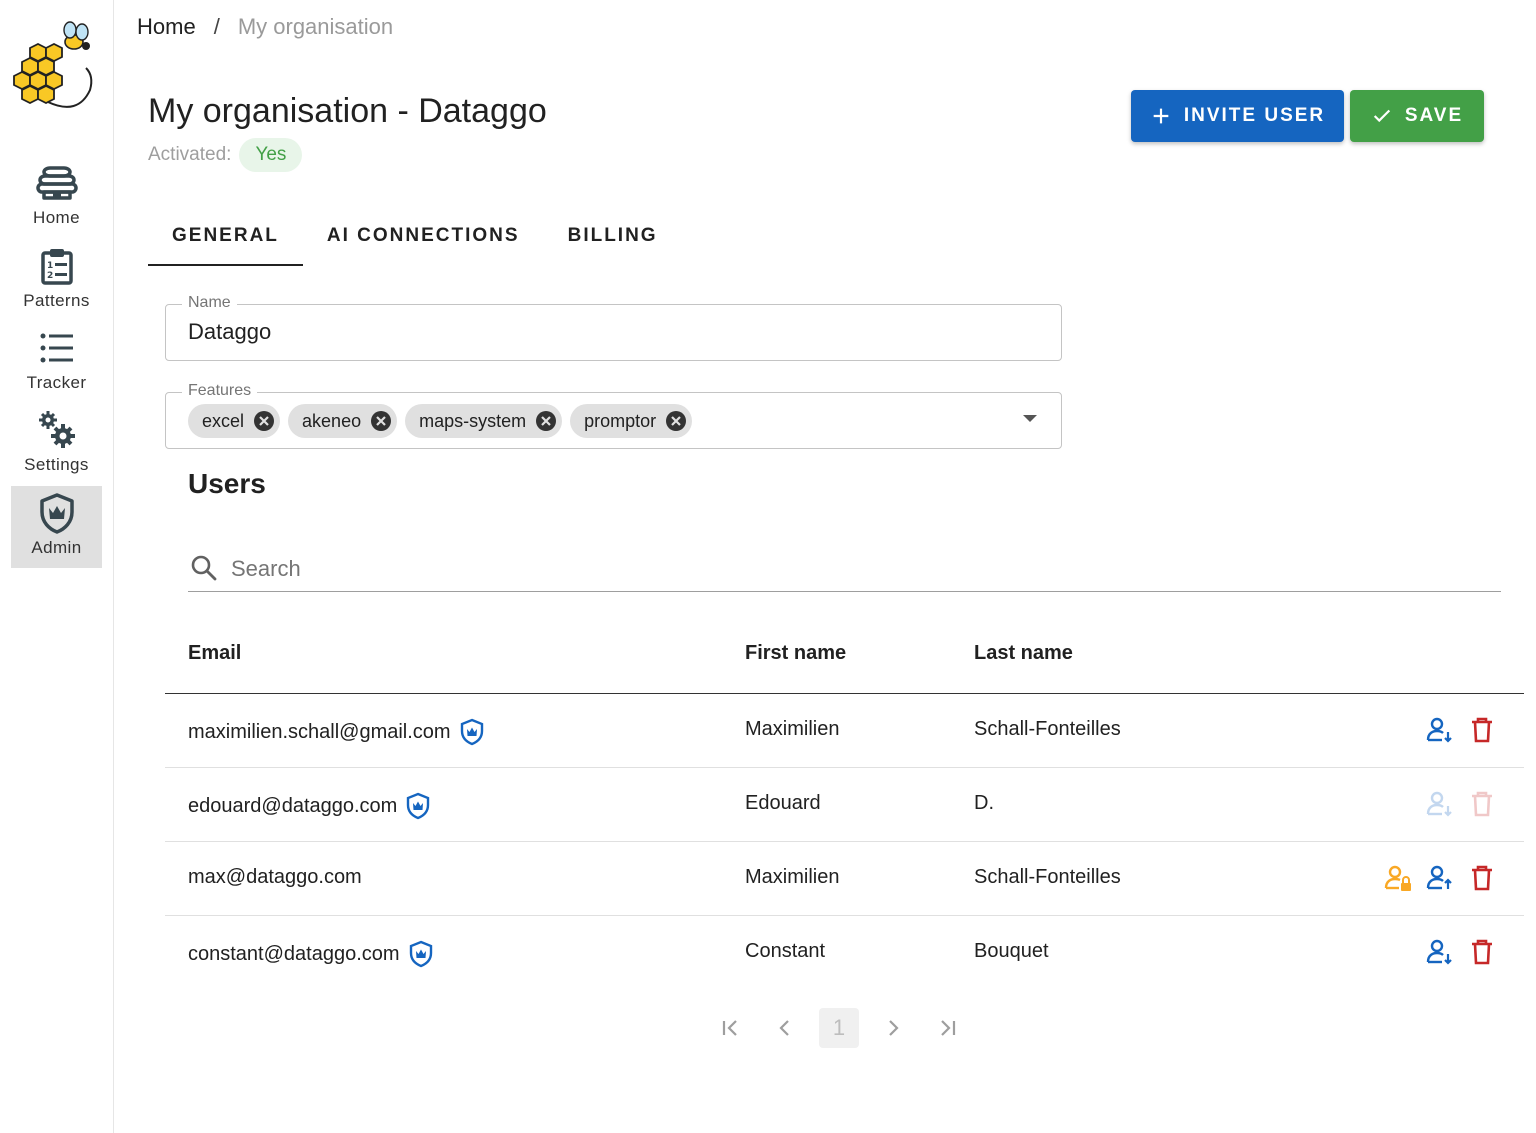 The height and width of the screenshot is (1133, 1536). I want to click on beehive-icon, so click(56, 183).